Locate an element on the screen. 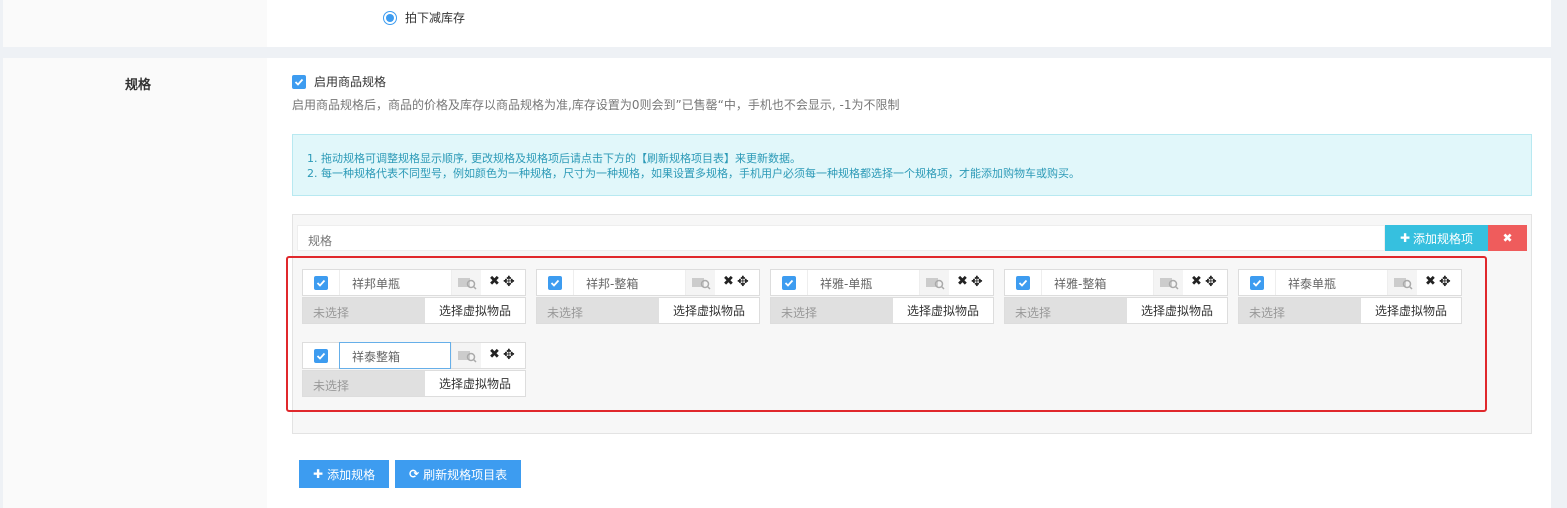 This screenshot has width=1567, height=508. add-spec-button: ✚ 添加规格 is located at coordinates (344, 474).